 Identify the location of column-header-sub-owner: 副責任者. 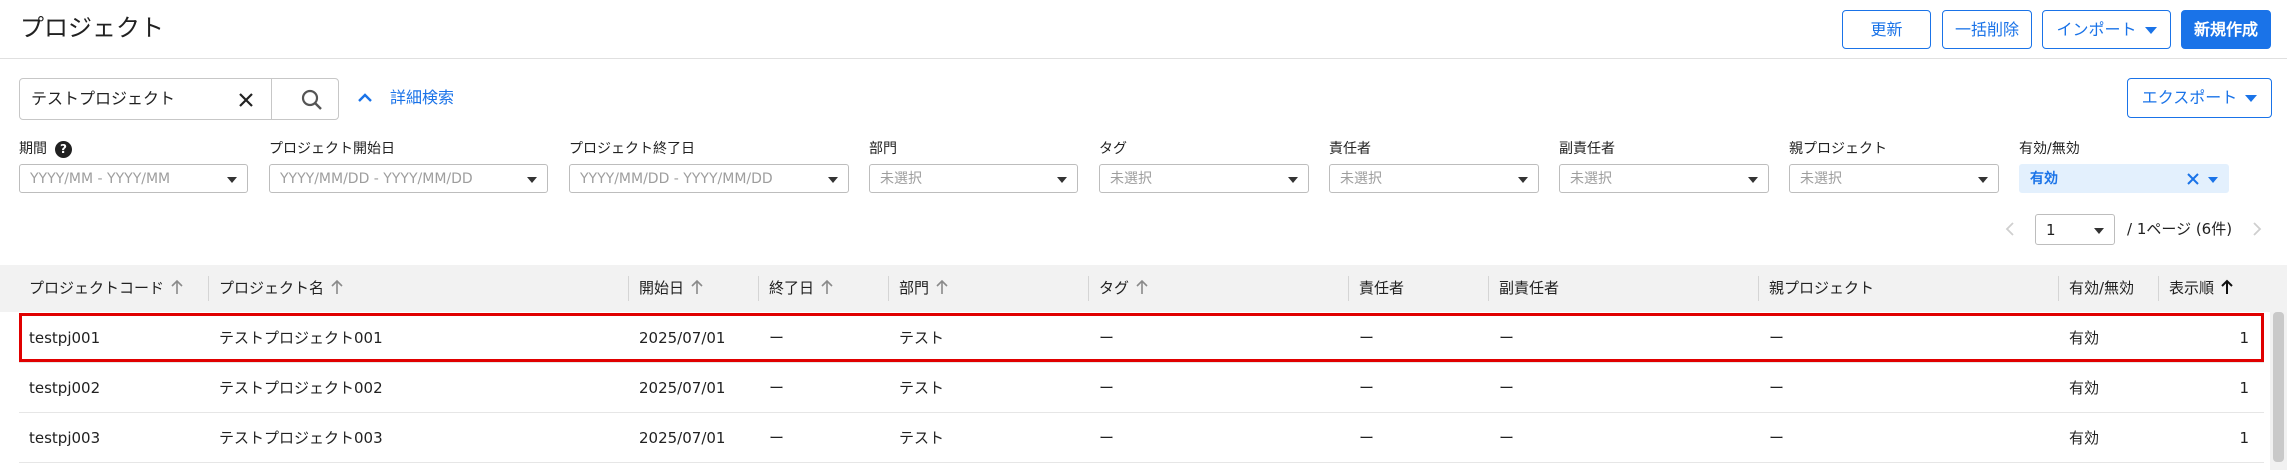
(1529, 288).